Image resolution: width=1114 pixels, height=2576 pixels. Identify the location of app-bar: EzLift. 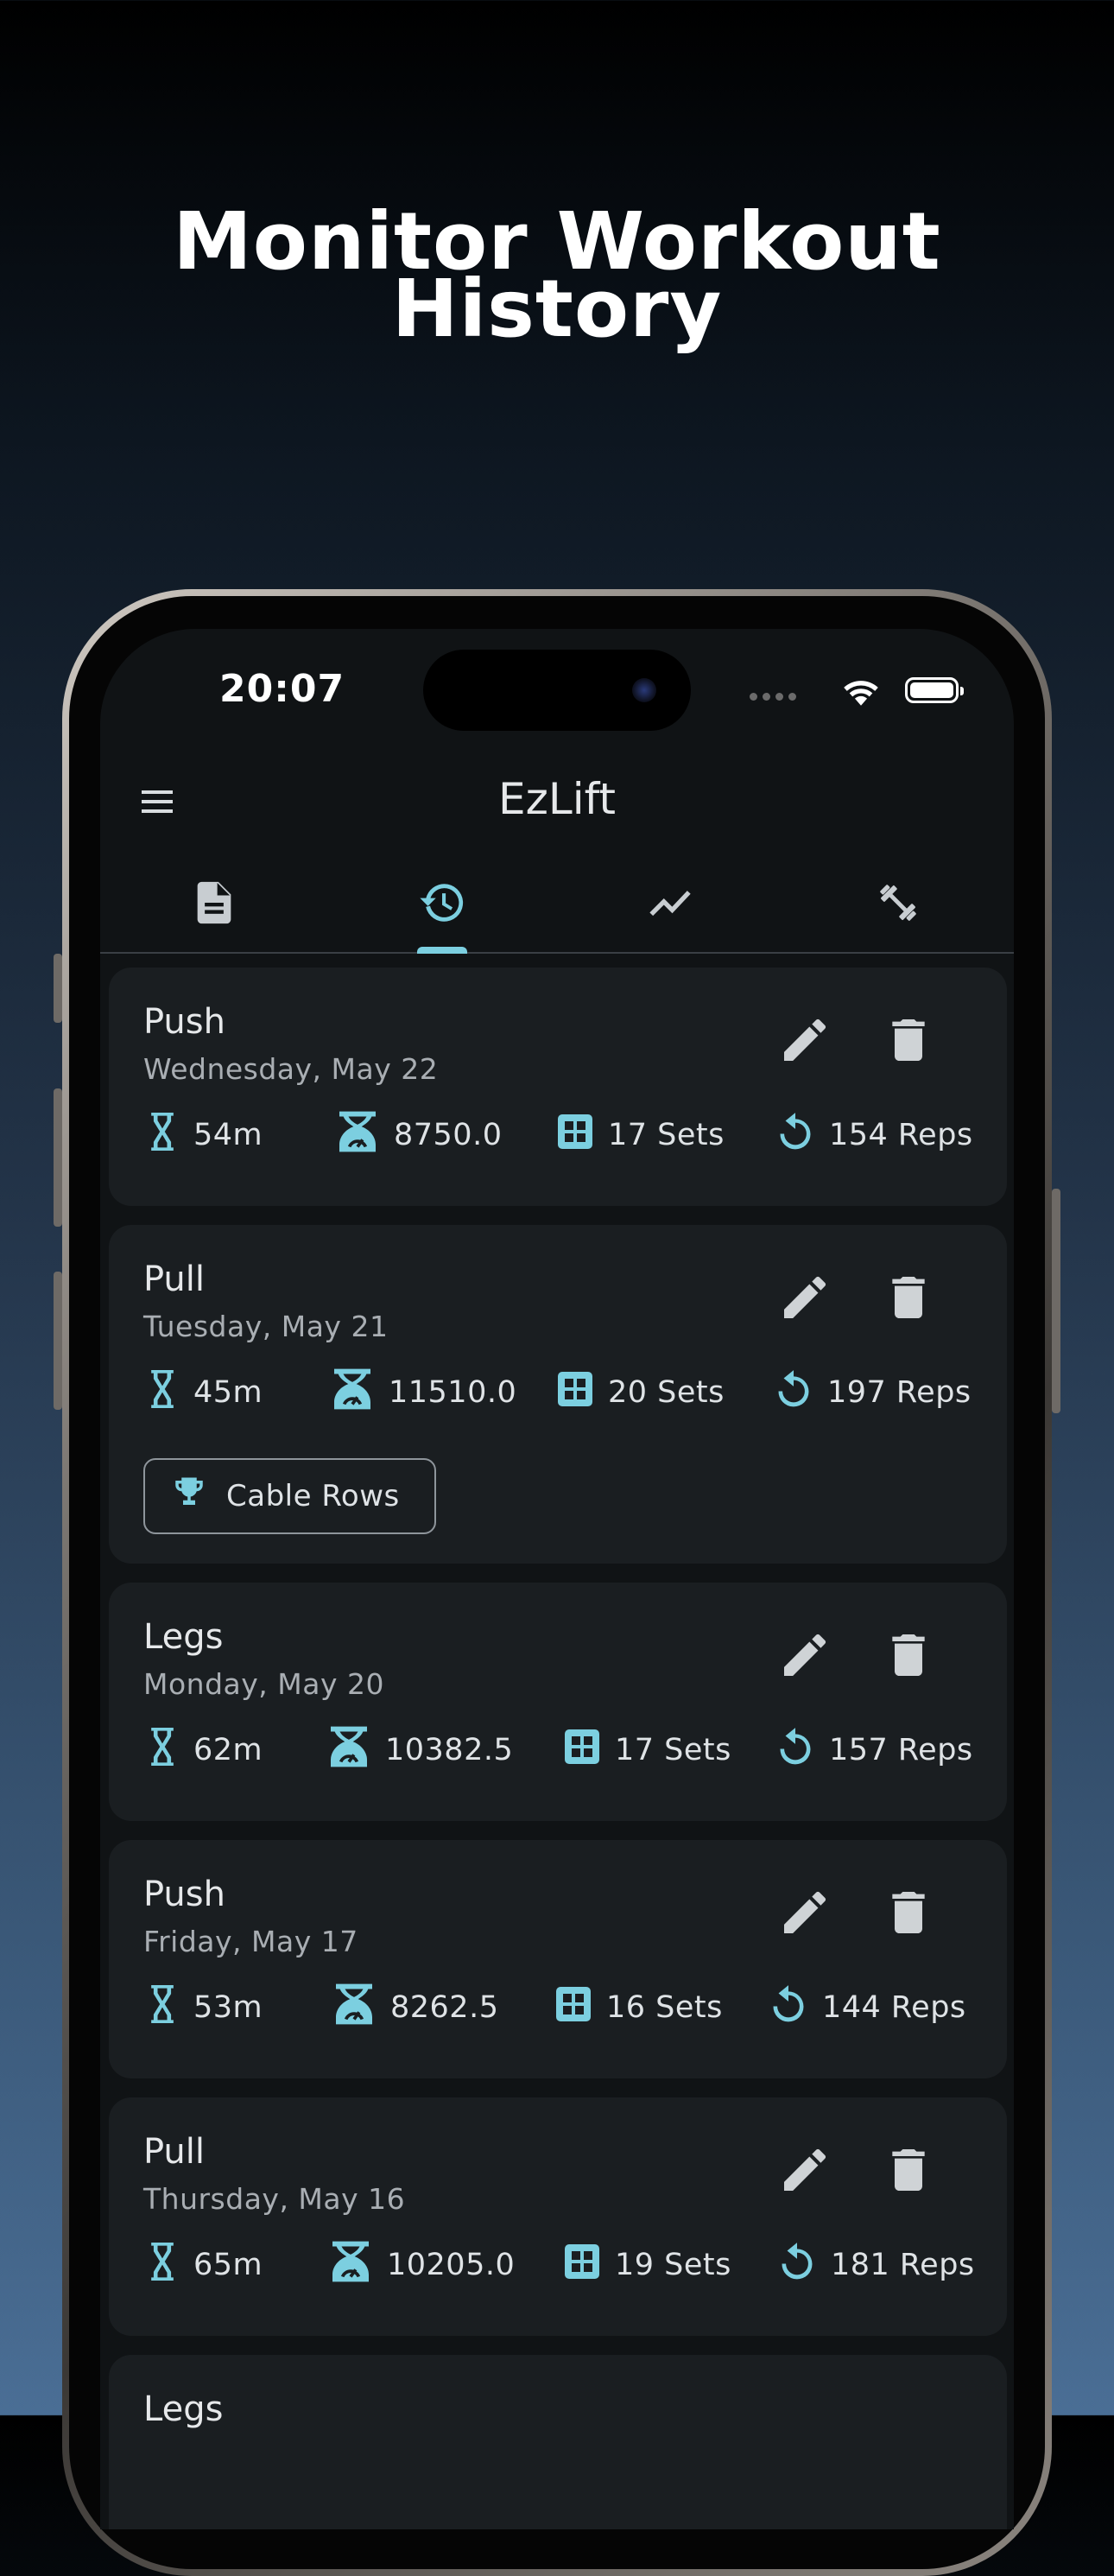
(557, 801).